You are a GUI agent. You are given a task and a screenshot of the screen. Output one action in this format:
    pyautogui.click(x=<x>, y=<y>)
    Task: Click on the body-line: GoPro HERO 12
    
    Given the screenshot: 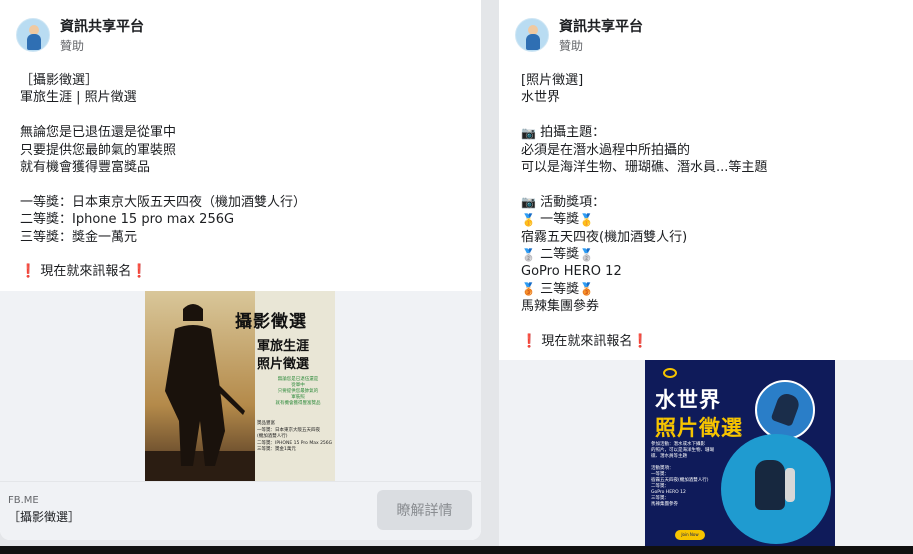 What is the action you would take?
    pyautogui.click(x=571, y=272)
    